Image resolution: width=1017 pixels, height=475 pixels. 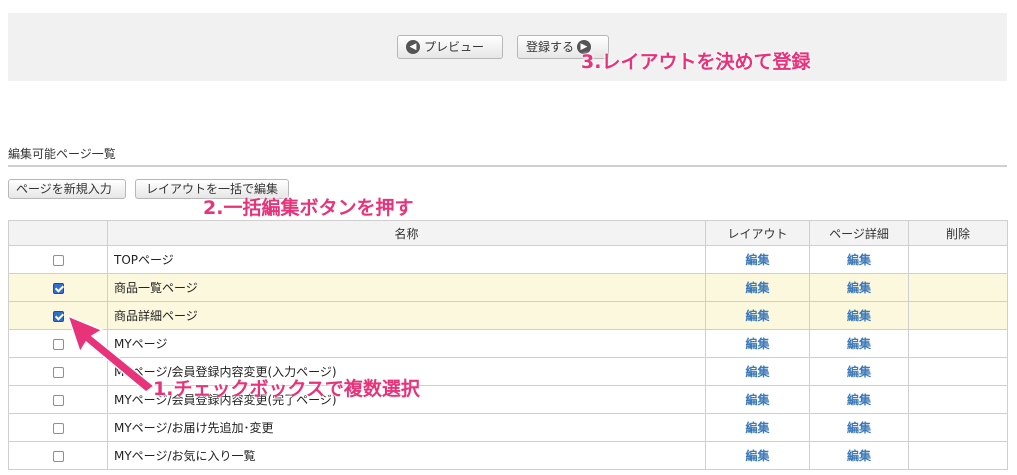 I want to click on table-row: MYページ/お届け先追加･変更 編集 編集, so click(x=508, y=427).